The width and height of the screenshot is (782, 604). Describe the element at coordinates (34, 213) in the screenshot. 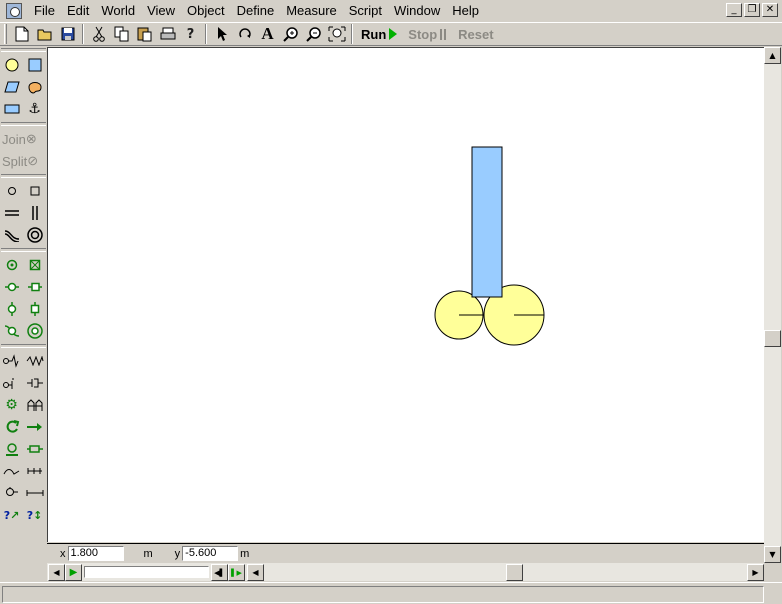

I see `vertical-slot-icon` at that location.